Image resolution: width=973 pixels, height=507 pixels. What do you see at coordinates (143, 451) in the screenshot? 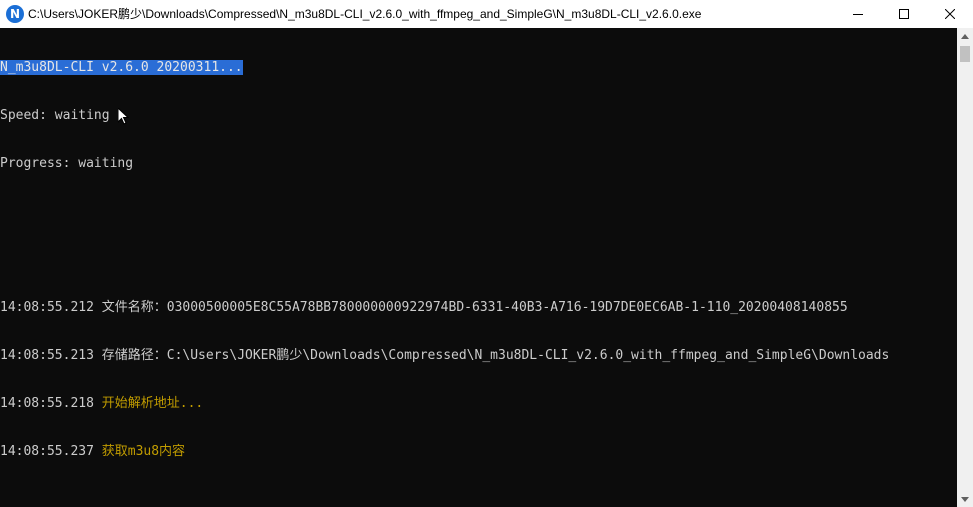
I see `log-text: 获取m3u8内容` at bounding box center [143, 451].